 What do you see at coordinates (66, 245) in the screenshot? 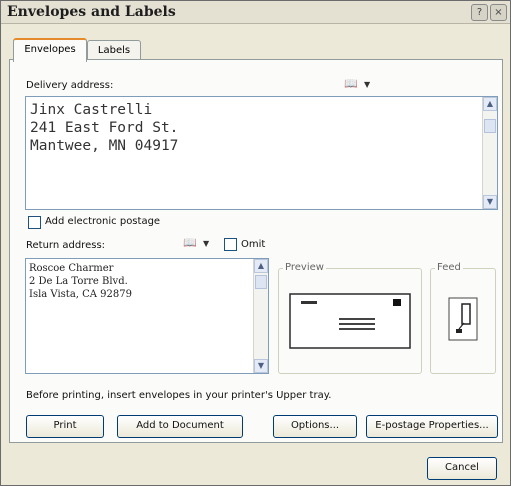
I see `return-address-label: Return address:` at bounding box center [66, 245].